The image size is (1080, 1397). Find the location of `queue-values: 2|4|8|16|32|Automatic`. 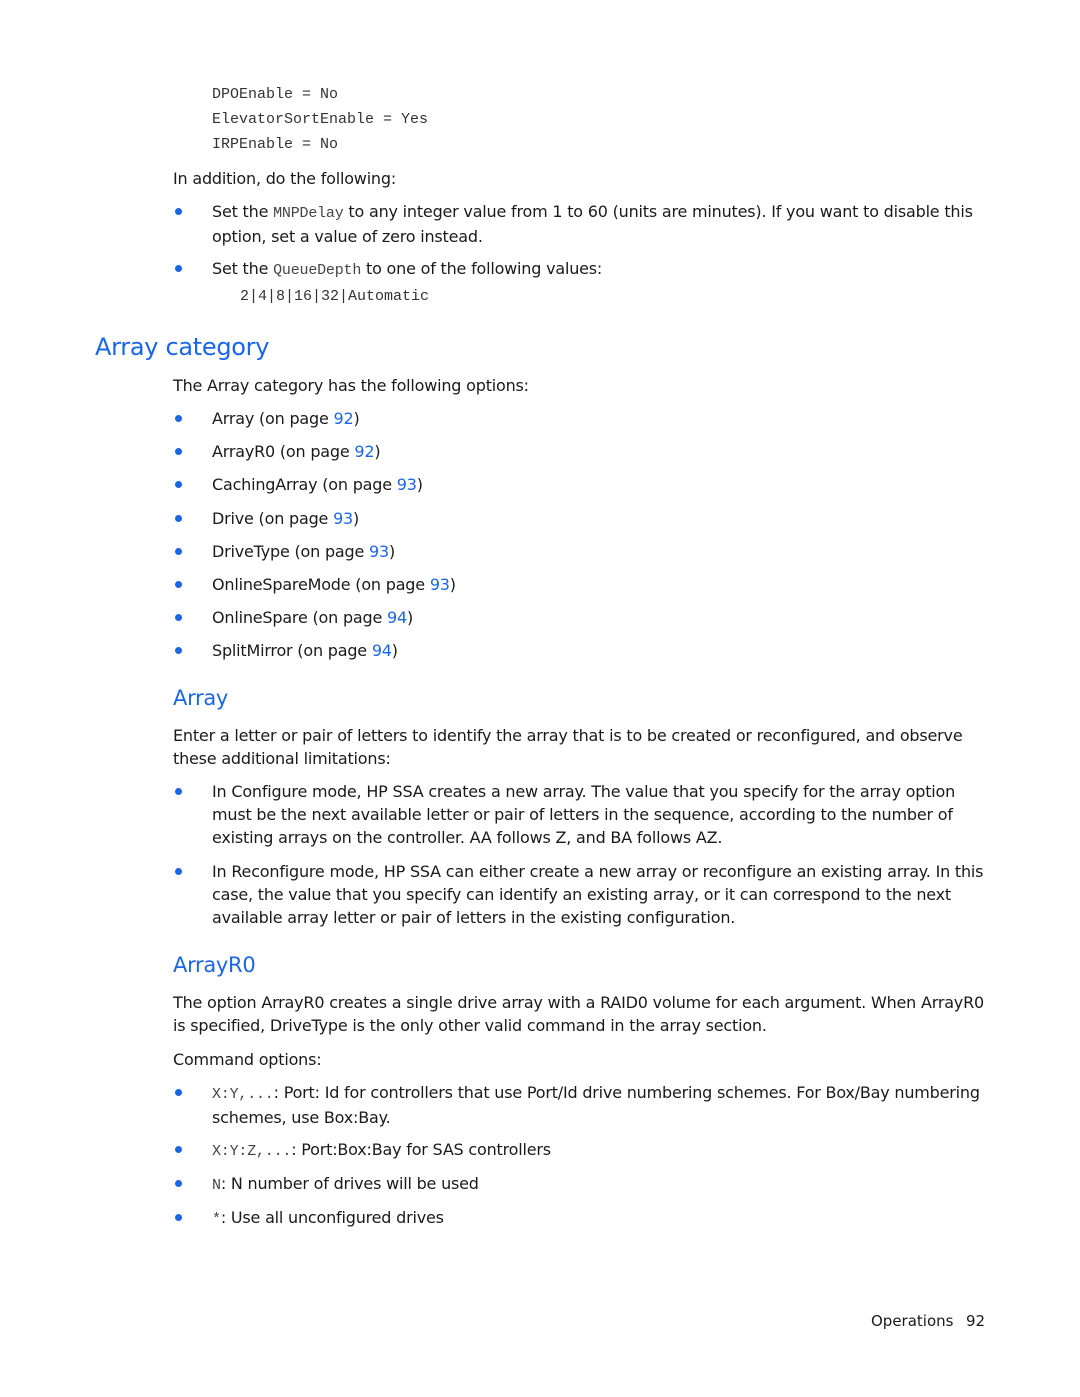

queue-values: 2|4|8|16|32|Automatic is located at coordinates (335, 296).